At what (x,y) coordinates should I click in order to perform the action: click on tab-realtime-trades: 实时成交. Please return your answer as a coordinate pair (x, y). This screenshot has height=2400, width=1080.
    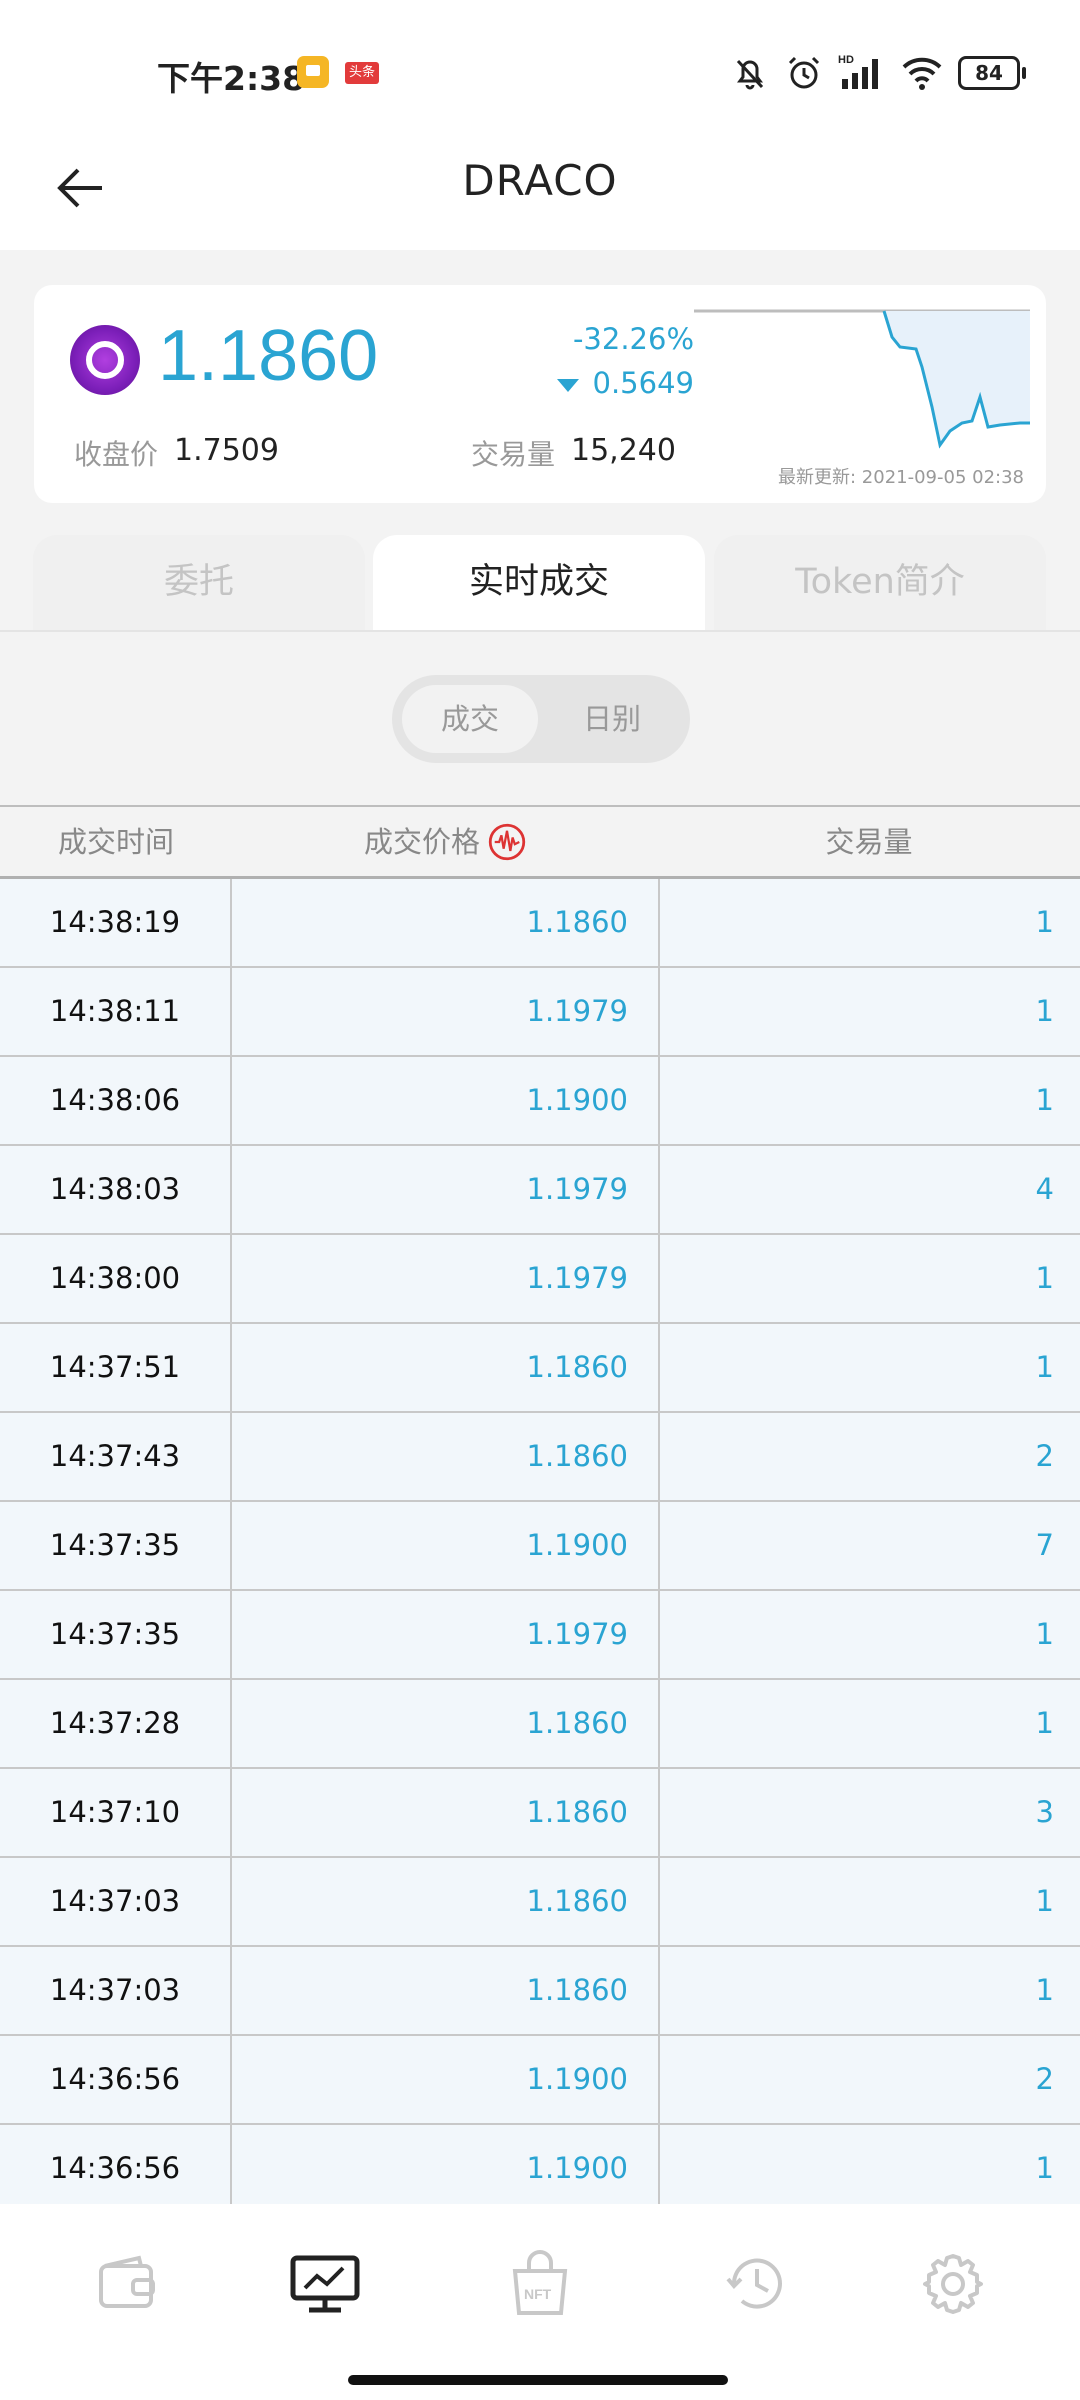
    Looking at the image, I should click on (539, 582).